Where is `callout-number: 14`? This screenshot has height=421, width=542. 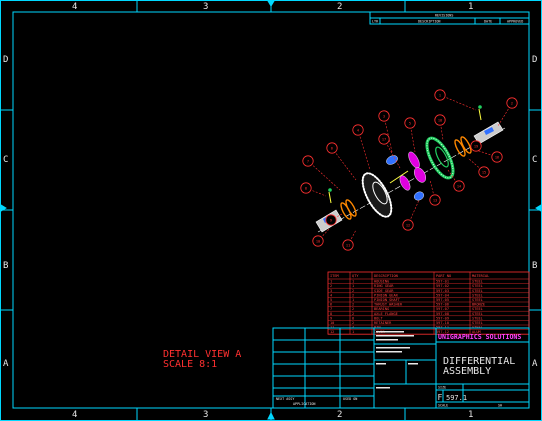 callout-number: 14 is located at coordinates (459, 186).